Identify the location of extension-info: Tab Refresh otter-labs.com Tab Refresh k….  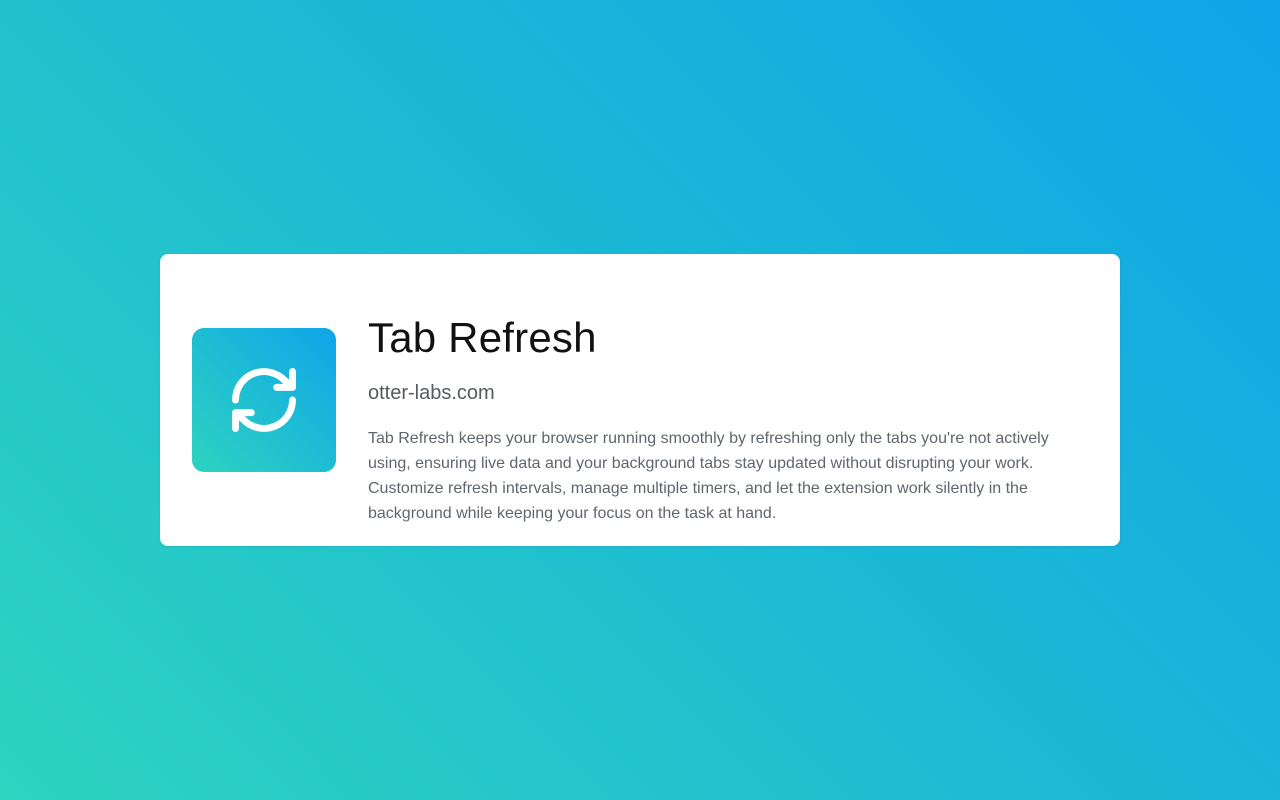
(718, 418).